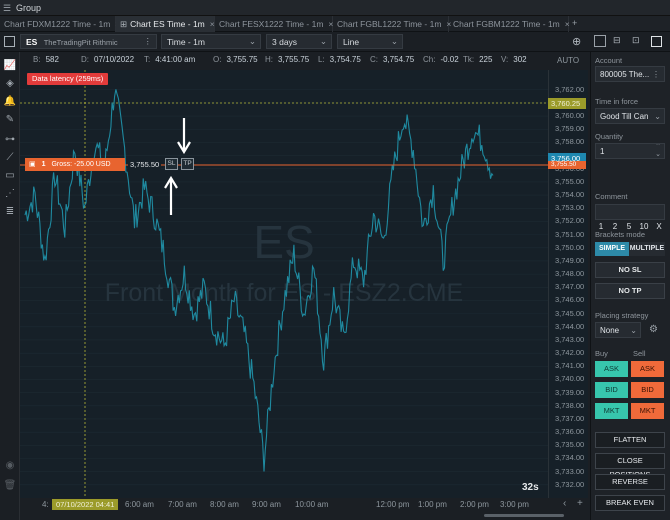 This screenshot has height=520, width=670. I want to click on stop-loss-button: SL, so click(171, 164).